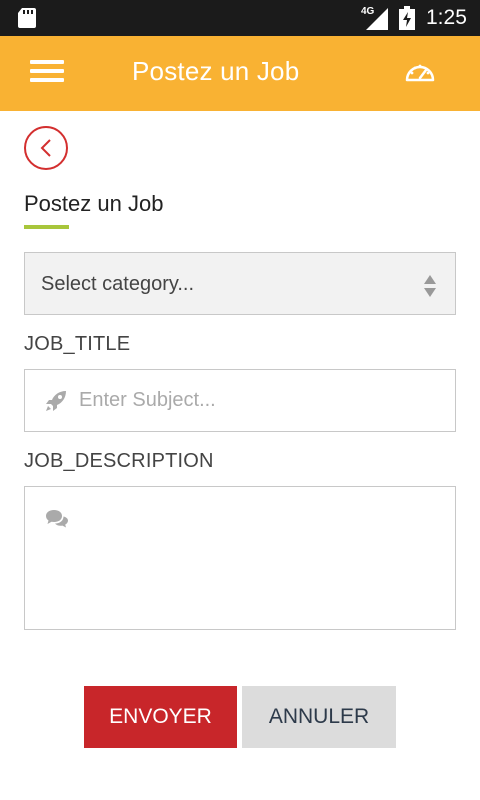  Describe the element at coordinates (94, 203) in the screenshot. I see `page-heading: Postez un Job` at that location.